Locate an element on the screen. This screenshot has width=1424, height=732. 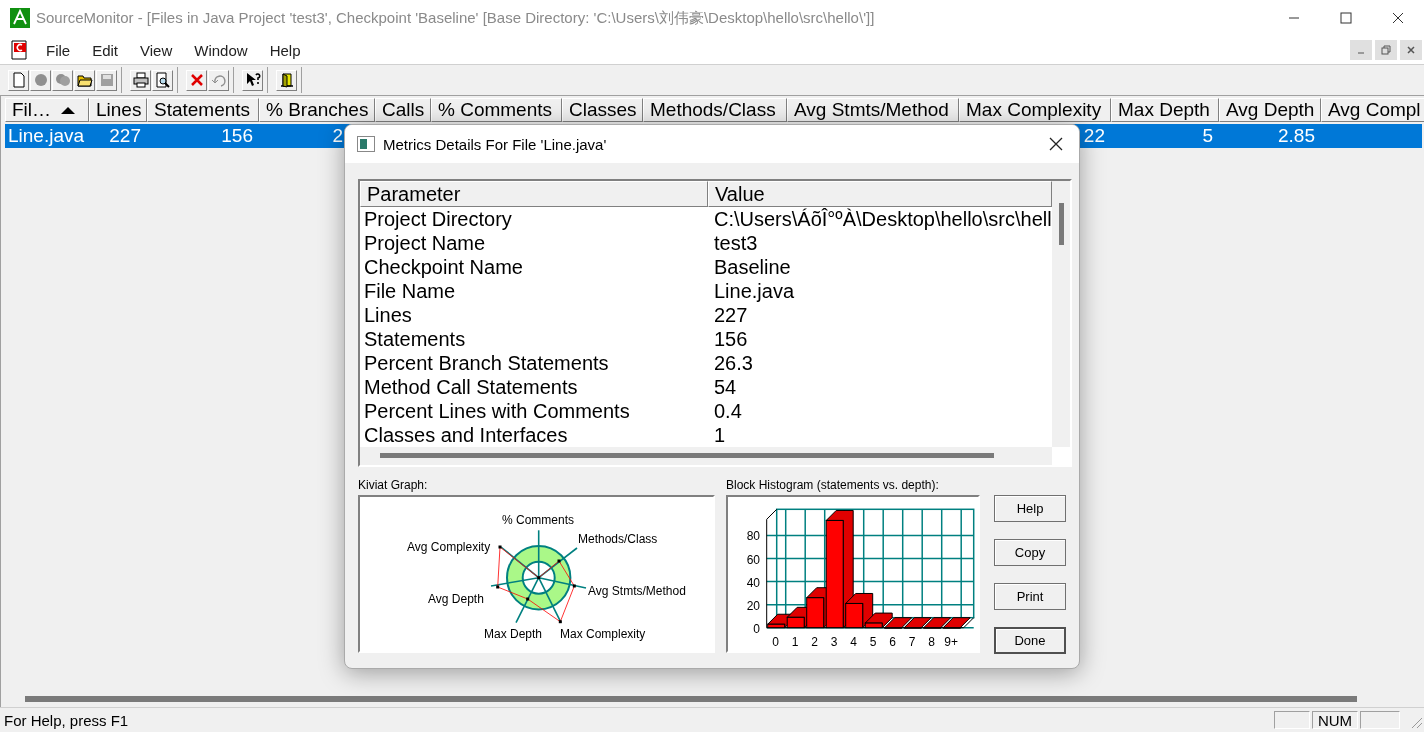
x-tick-label: 7 is located at coordinates (912, 642).